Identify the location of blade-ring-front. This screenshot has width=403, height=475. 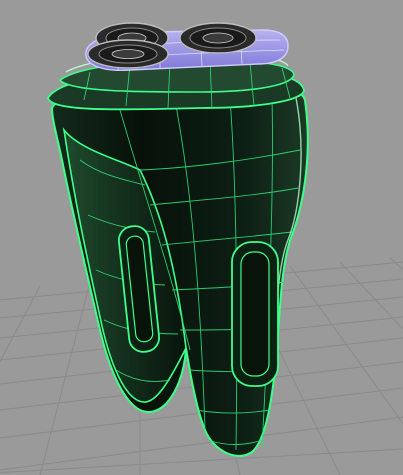
(128, 54).